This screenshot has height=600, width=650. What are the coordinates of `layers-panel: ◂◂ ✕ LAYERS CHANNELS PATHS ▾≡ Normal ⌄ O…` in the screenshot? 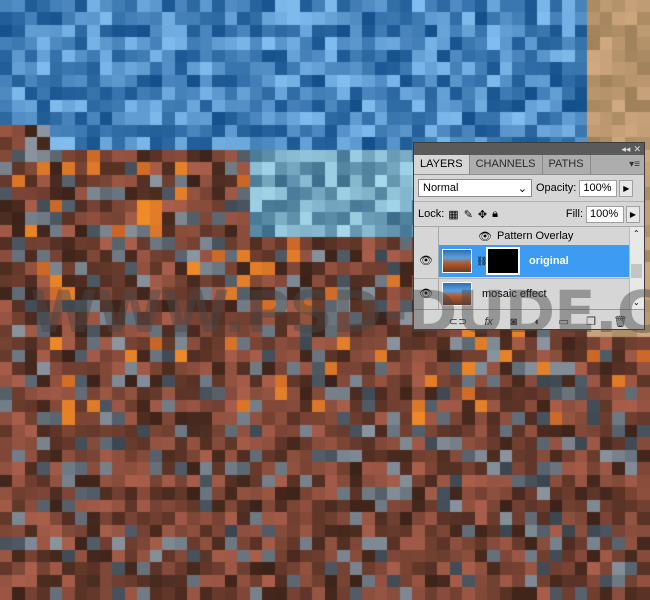 It's located at (529, 236).